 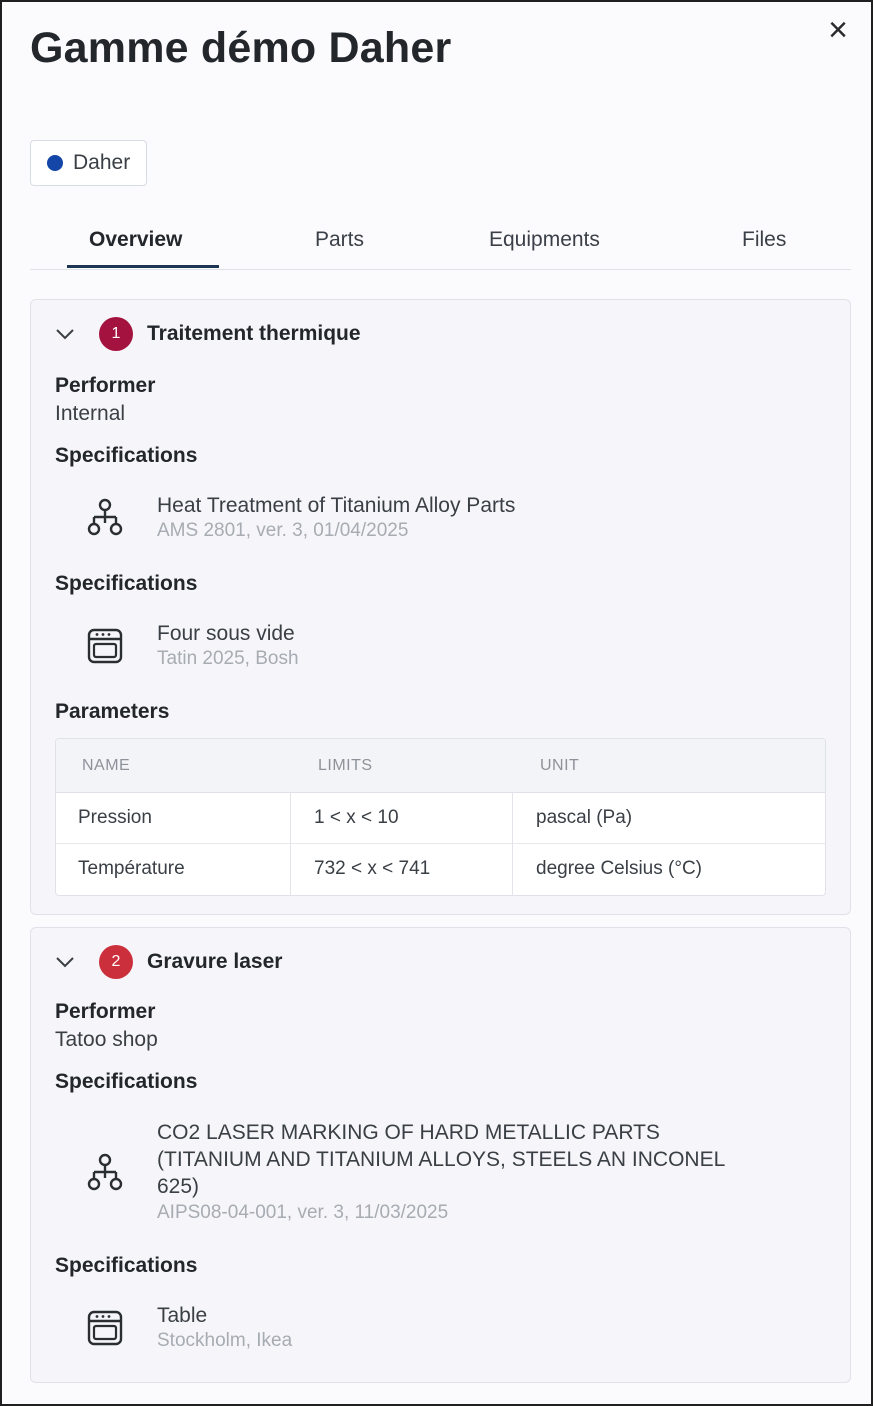 What do you see at coordinates (584, 817) in the screenshot?
I see `param-unit: pascal (Pa)` at bounding box center [584, 817].